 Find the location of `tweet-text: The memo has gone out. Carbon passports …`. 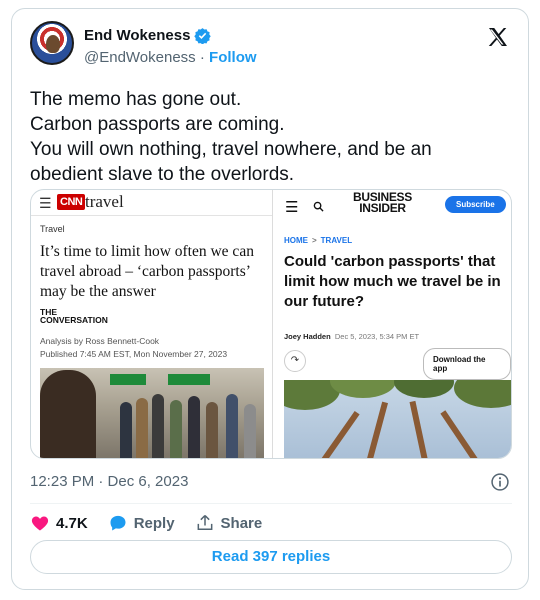

tweet-text: The memo has gone out. Carbon passports … is located at coordinates (270, 137).